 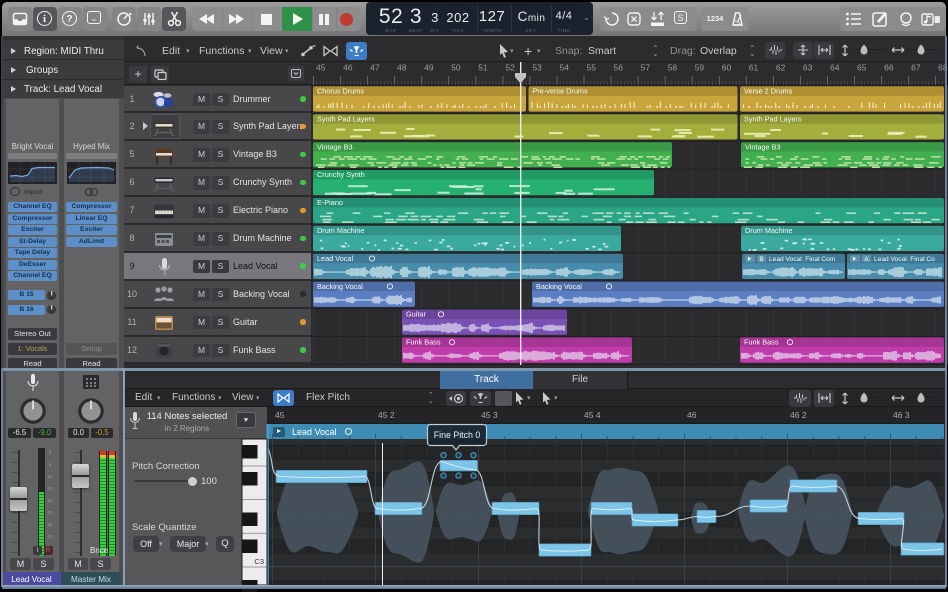 What do you see at coordinates (457, 435) in the screenshot?
I see `svg-text: Fine Pitch 0` at bounding box center [457, 435].